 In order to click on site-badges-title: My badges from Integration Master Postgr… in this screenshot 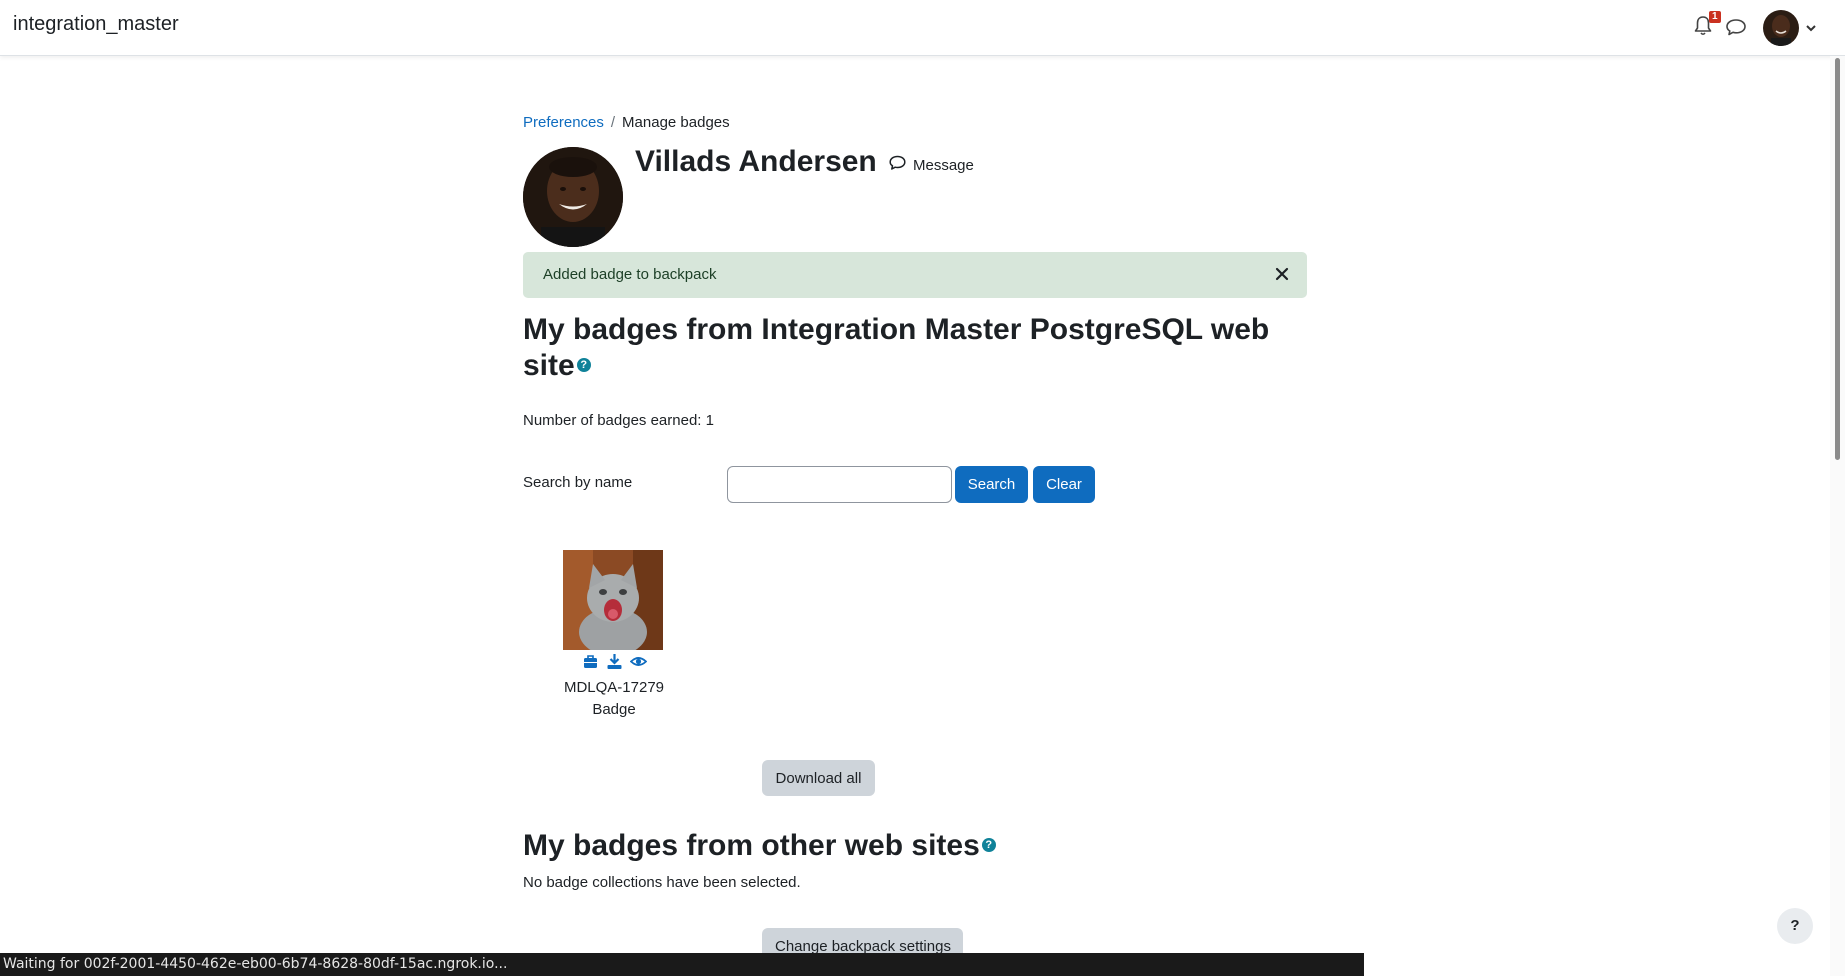, I will do `click(896, 347)`.